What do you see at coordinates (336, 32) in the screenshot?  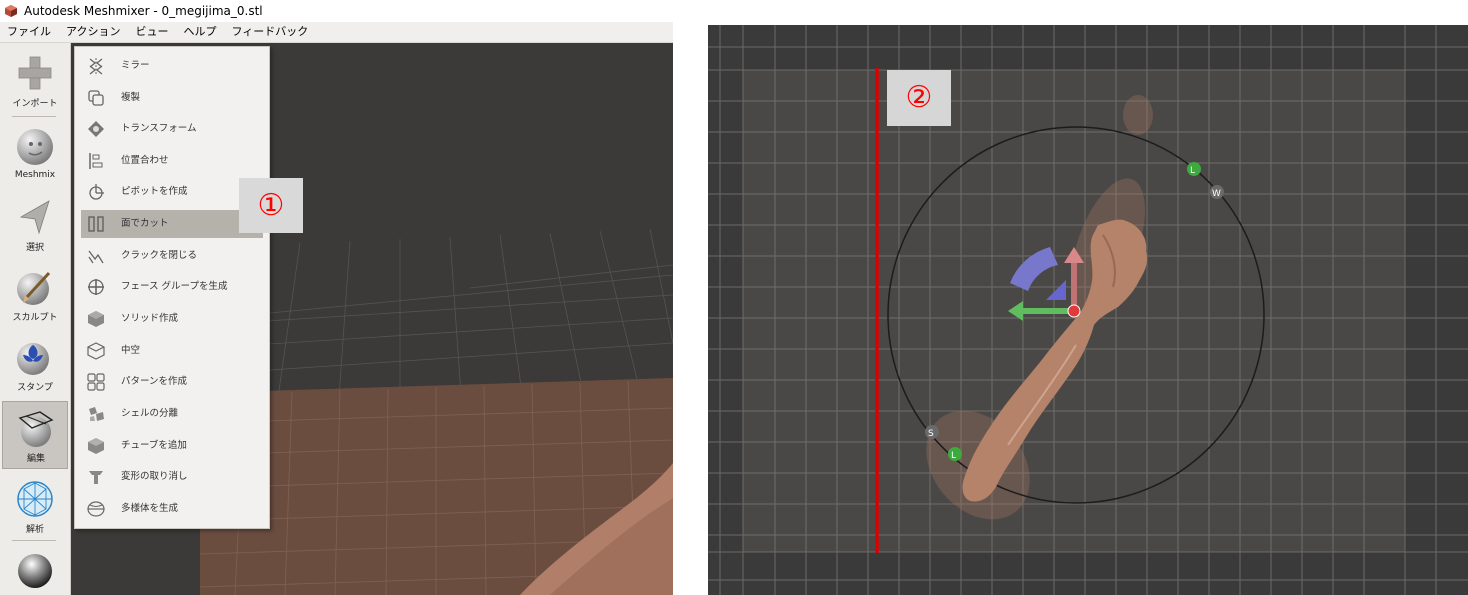 I see `menu-bar: ファイル アクション ビュー ヘルプ フィードバック` at bounding box center [336, 32].